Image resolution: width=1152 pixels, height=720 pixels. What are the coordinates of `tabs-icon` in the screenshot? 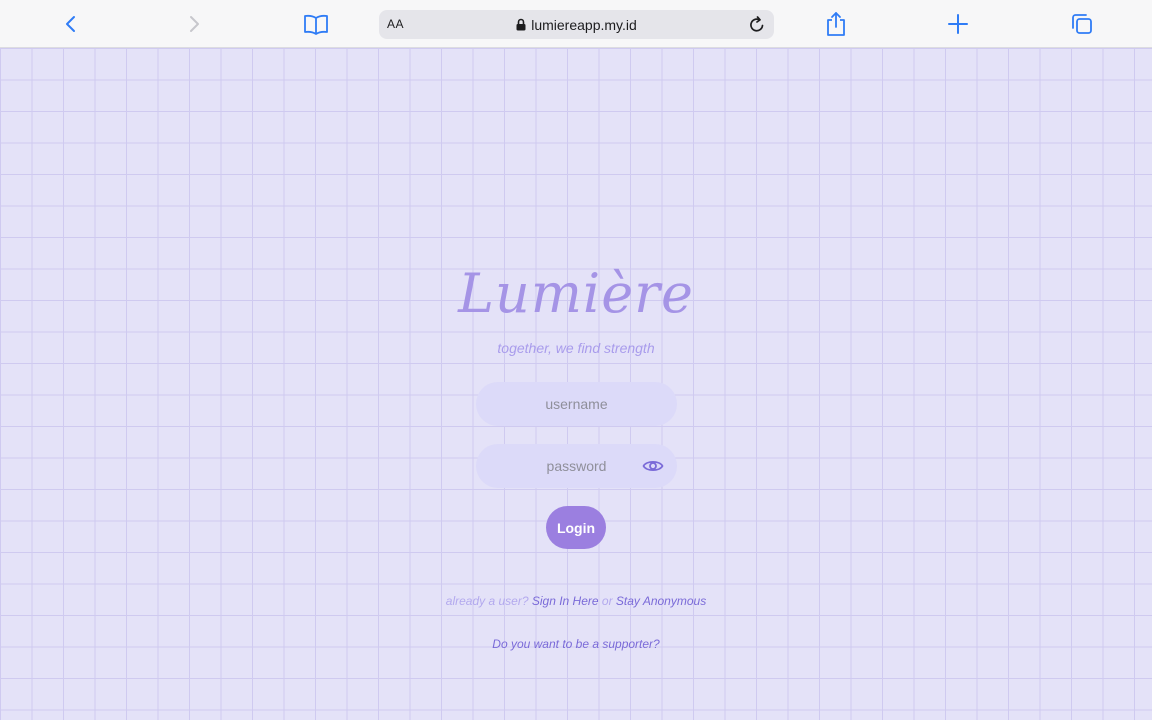 It's located at (1082, 24).